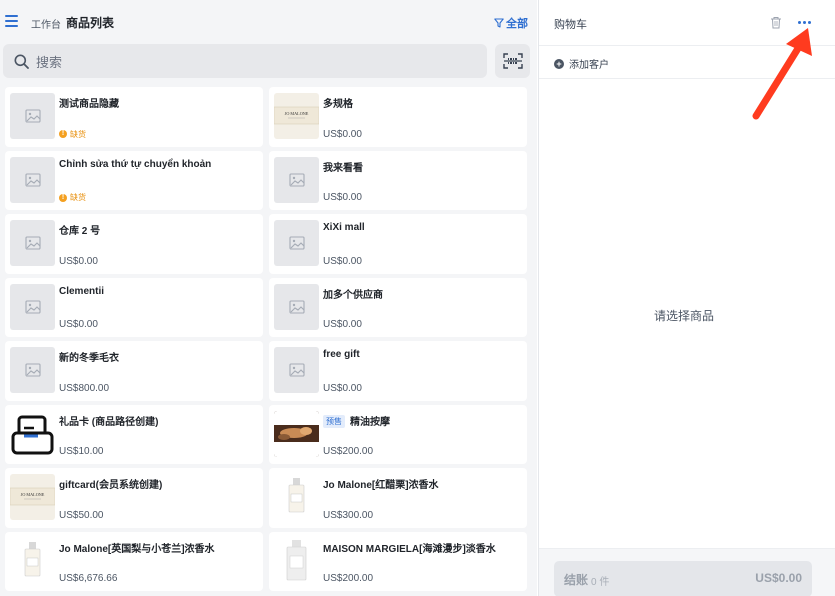 Image resolution: width=835 pixels, height=596 pixels. What do you see at coordinates (109, 422) in the screenshot?
I see `product-name: 礼品卡 (商品路径创建)` at bounding box center [109, 422].